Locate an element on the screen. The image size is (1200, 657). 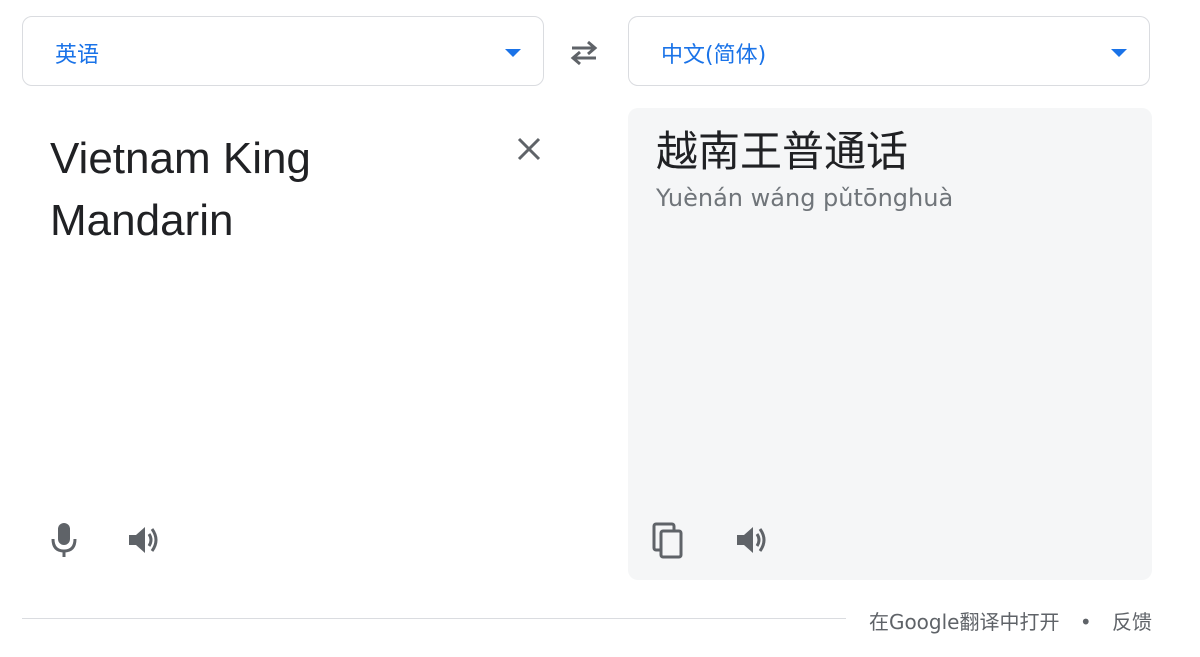
feedback-link: 反馈 is located at coordinates (1132, 622).